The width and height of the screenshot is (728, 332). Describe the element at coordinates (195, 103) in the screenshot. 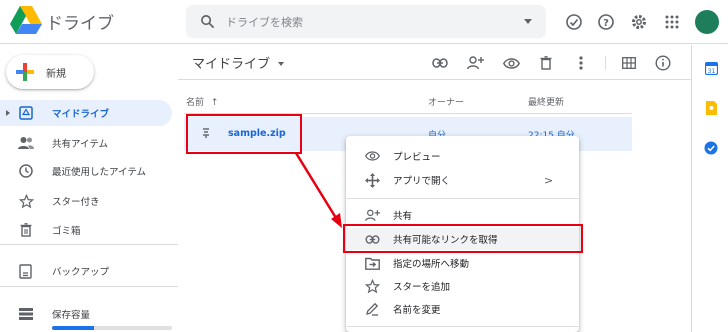

I see `column-header-label: 名前` at that location.